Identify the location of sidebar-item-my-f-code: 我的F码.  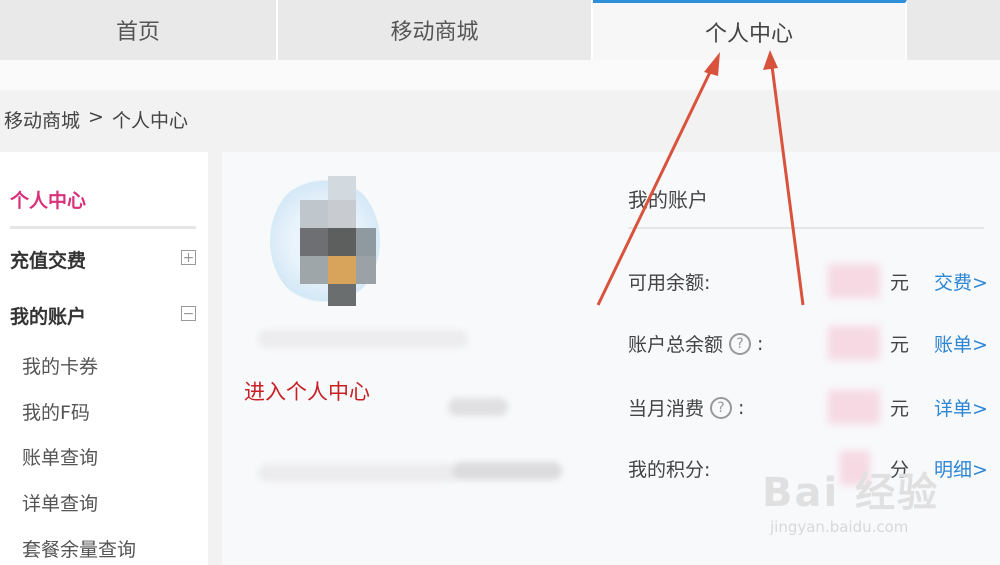
(56, 411).